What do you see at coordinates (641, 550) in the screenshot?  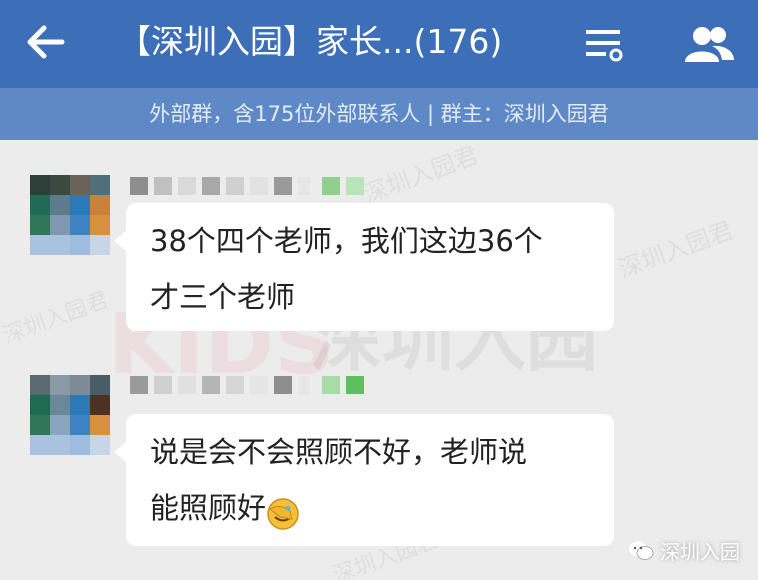 I see `wechat-icon` at bounding box center [641, 550].